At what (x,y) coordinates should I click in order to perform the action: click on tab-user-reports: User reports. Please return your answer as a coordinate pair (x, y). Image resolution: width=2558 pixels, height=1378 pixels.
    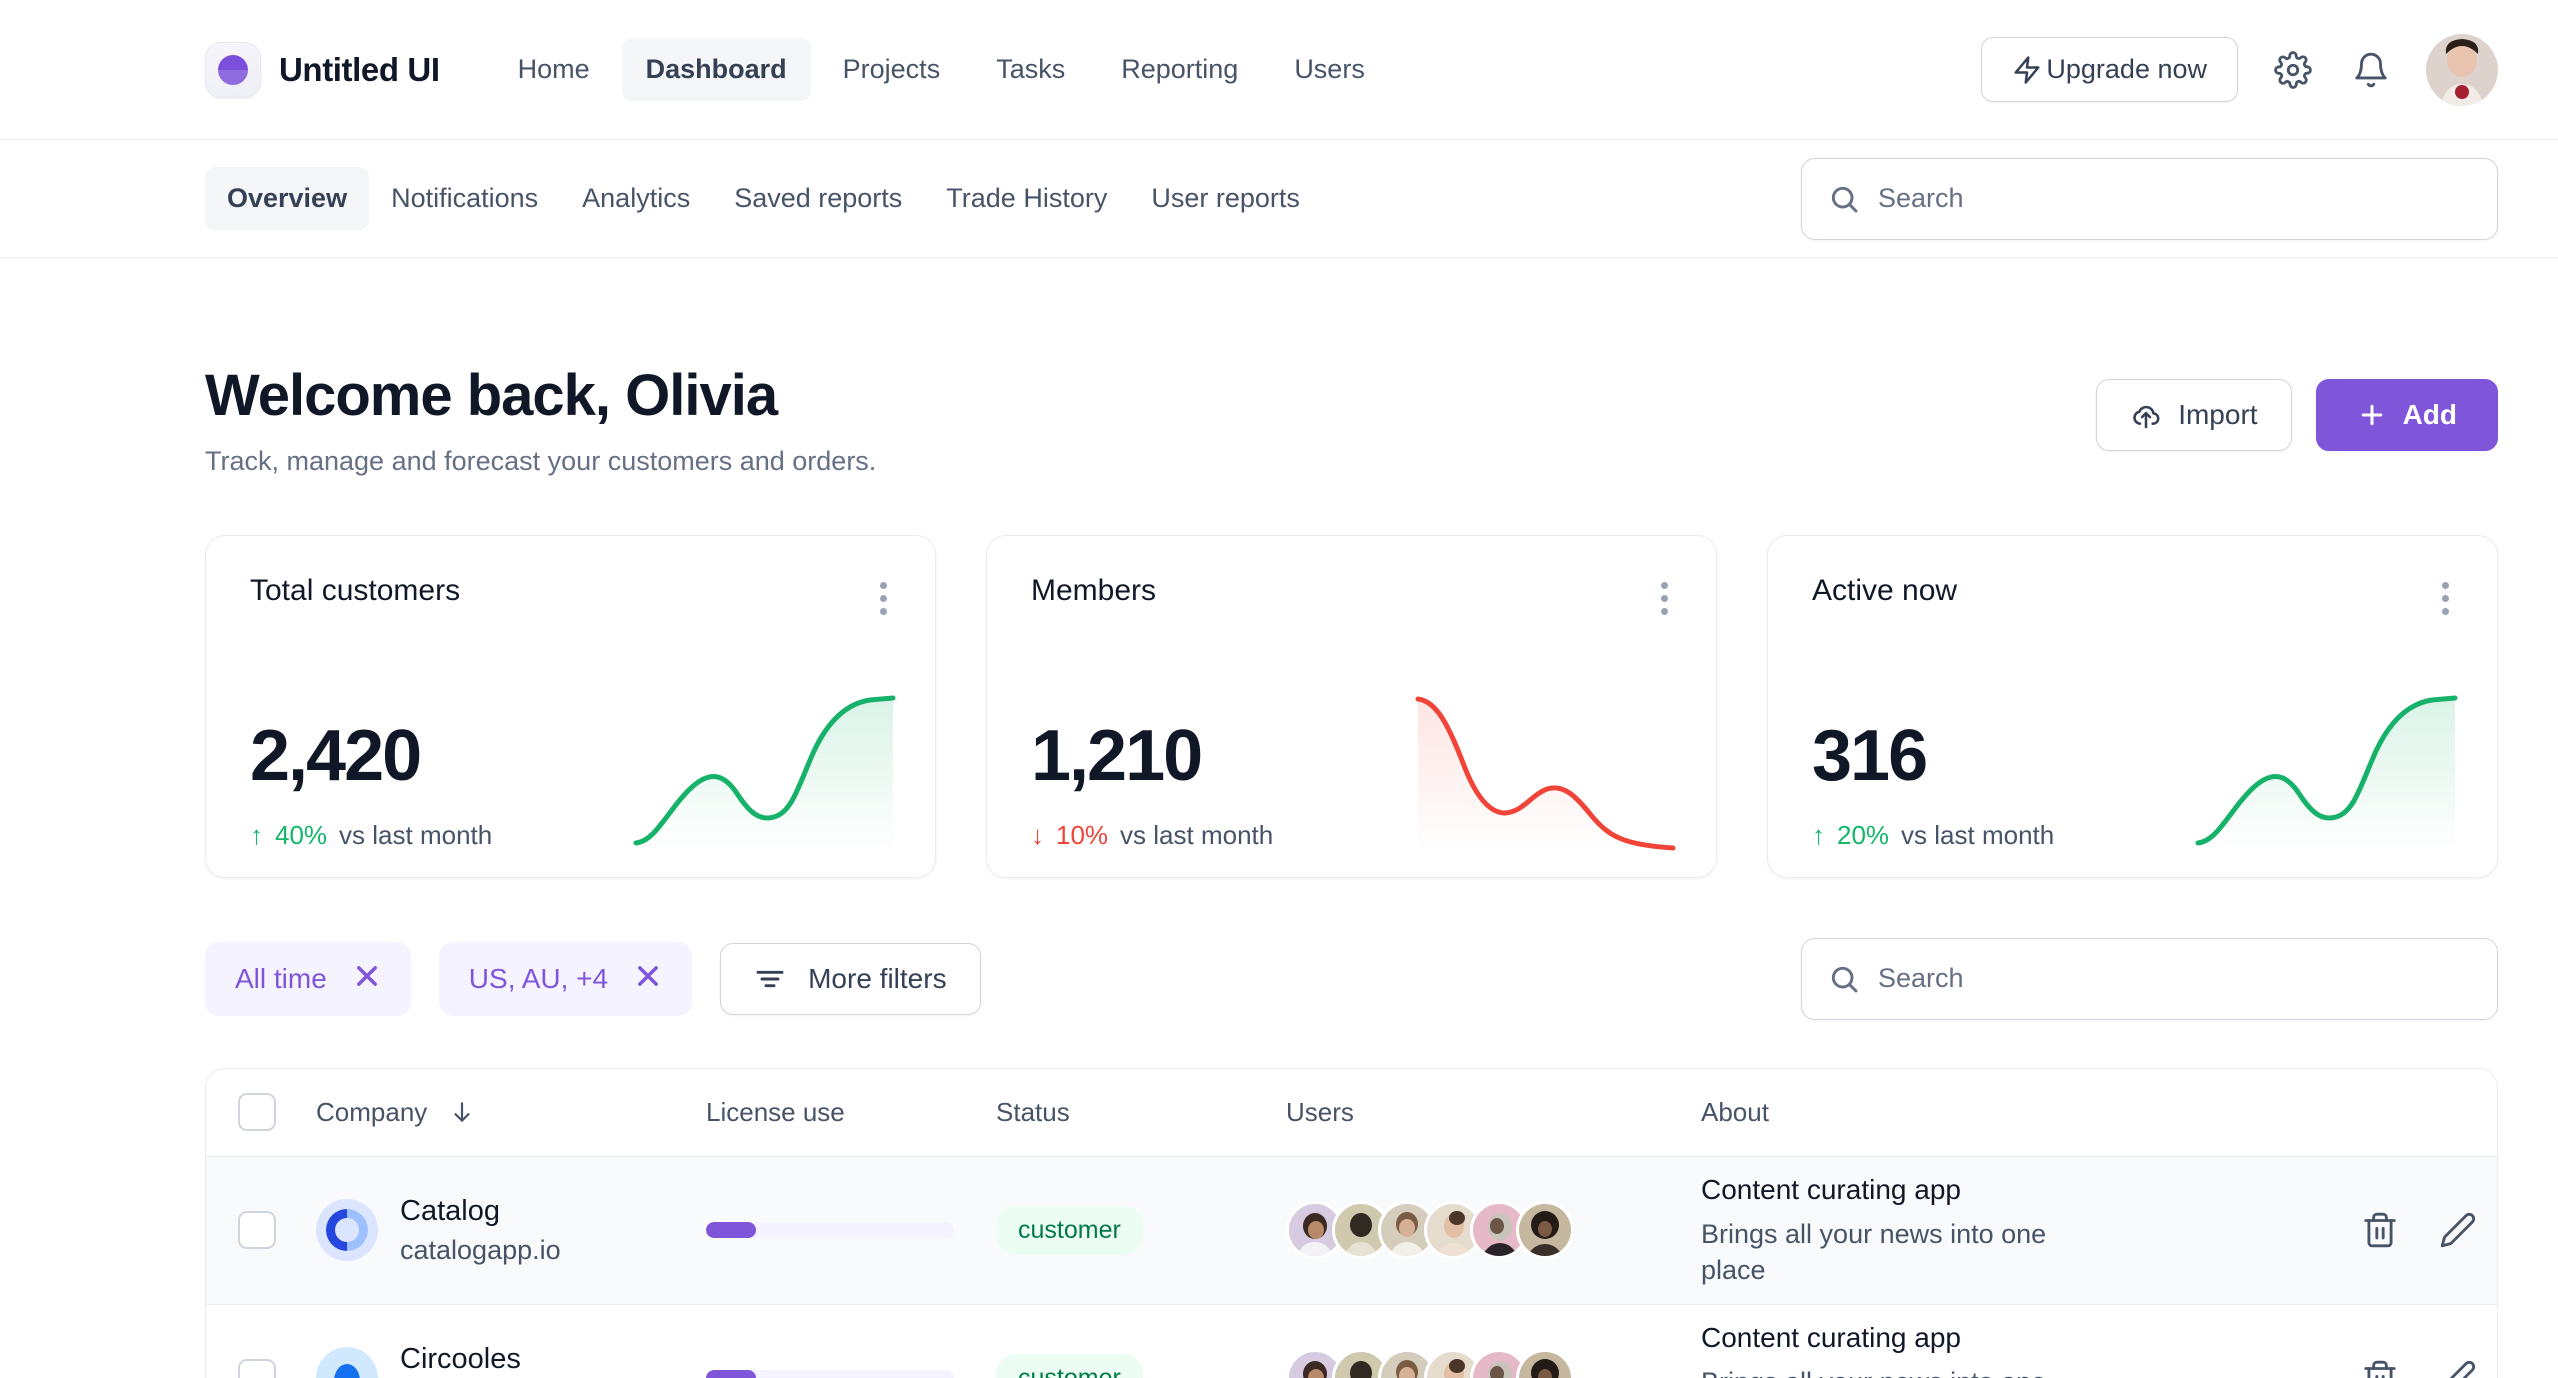
    Looking at the image, I should click on (1225, 198).